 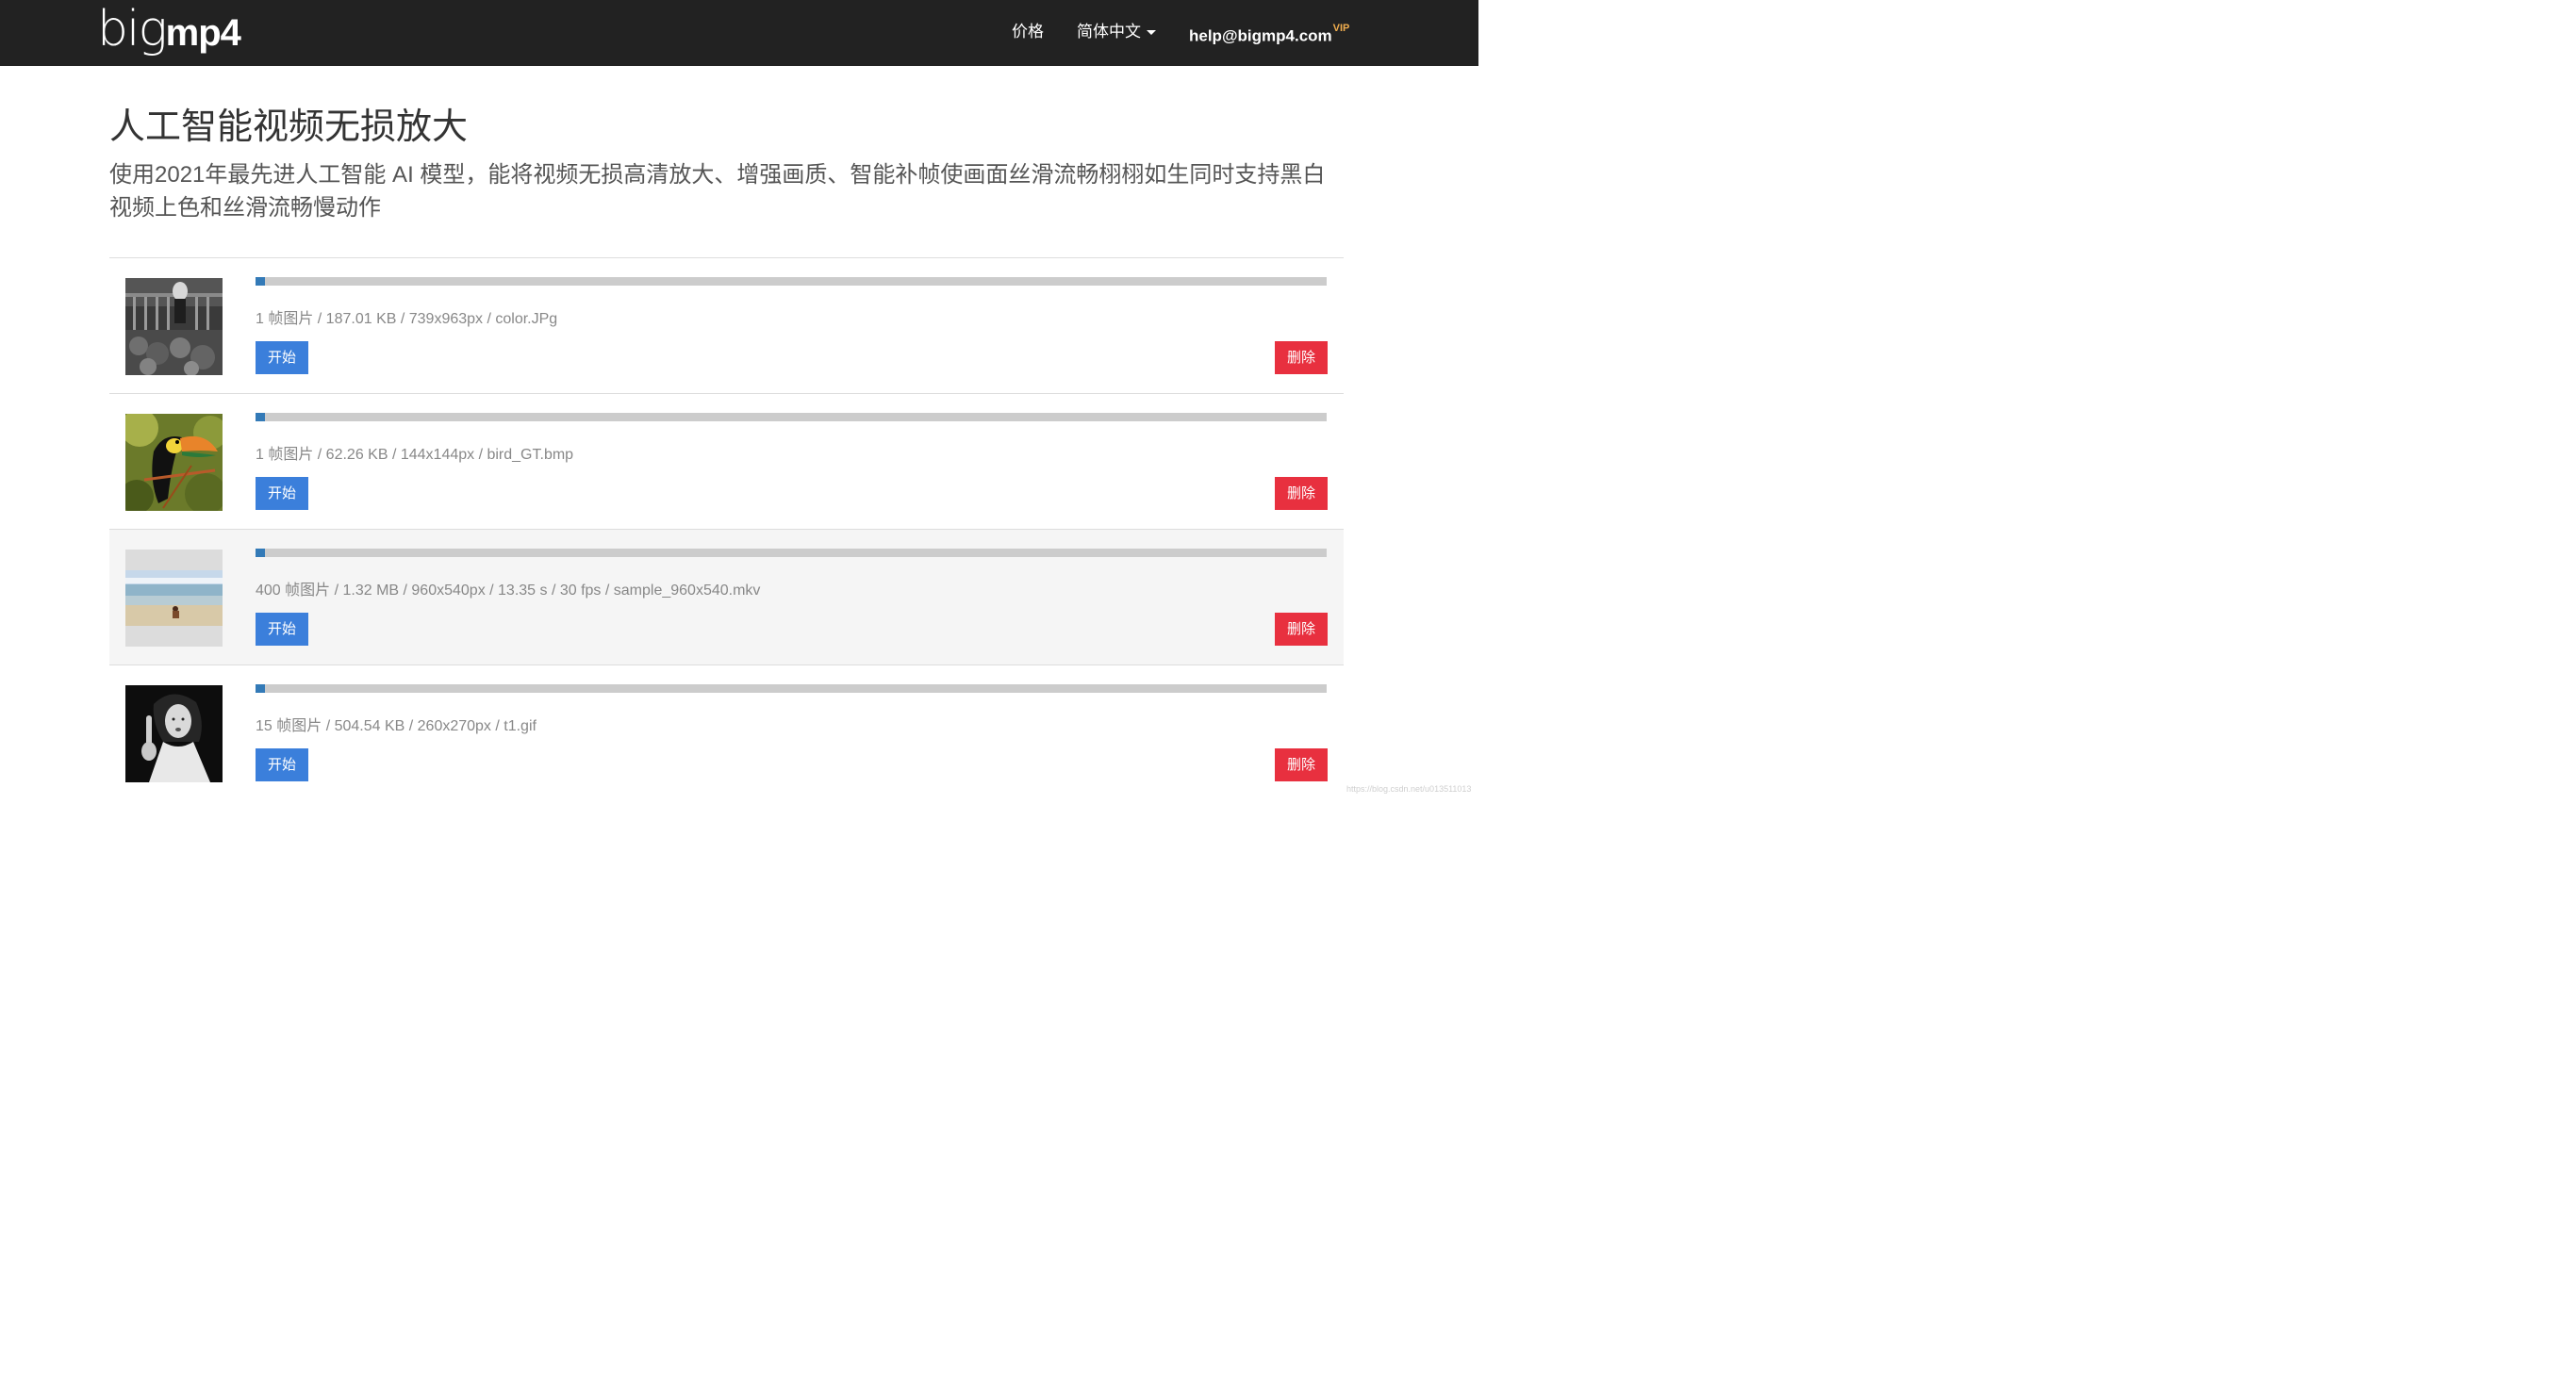 I want to click on account-email: help@bigmp4.com, so click(x=1260, y=35).